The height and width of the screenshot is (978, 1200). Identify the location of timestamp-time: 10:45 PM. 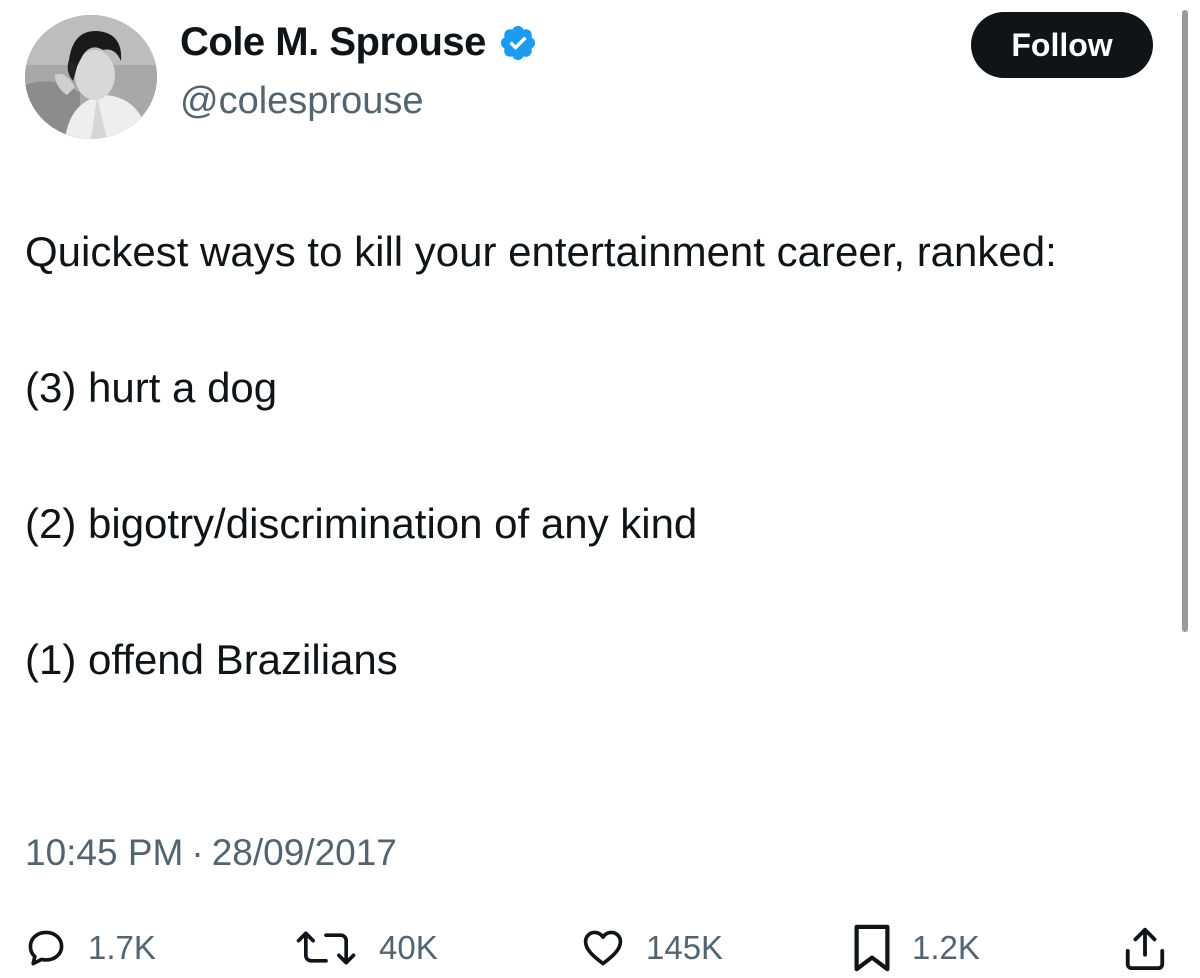
(104, 852).